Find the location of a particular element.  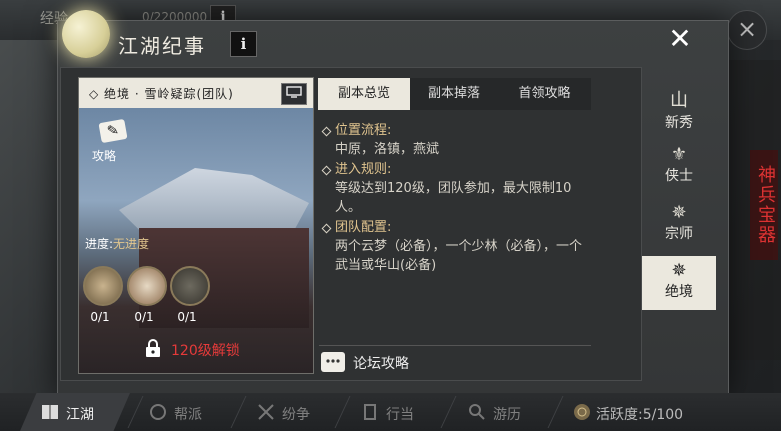

section-rules: 进入规则: 等级达到120级，团队参加，最大限制10人。 is located at coordinates (456, 189).